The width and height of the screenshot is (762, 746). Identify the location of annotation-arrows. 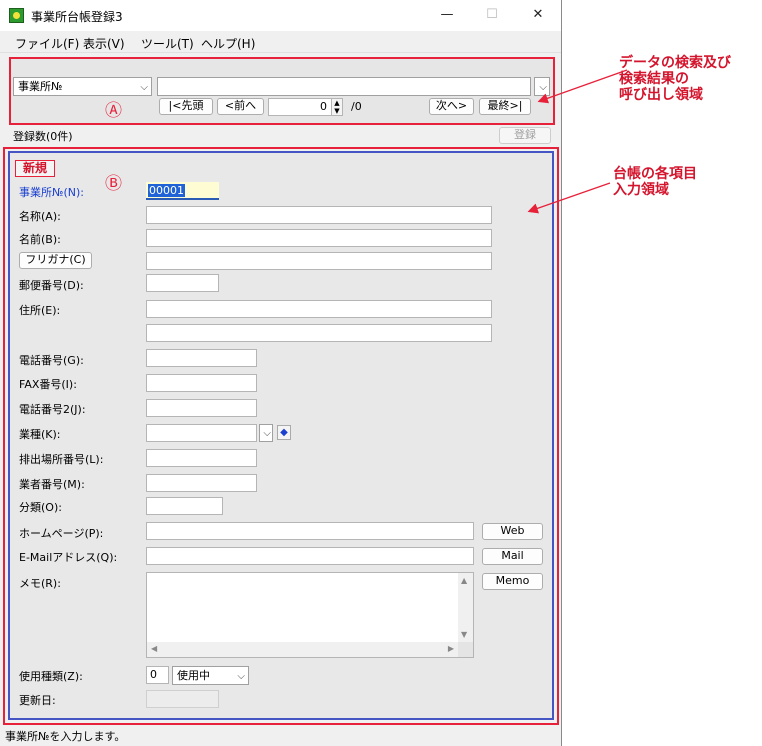
(577, 141).